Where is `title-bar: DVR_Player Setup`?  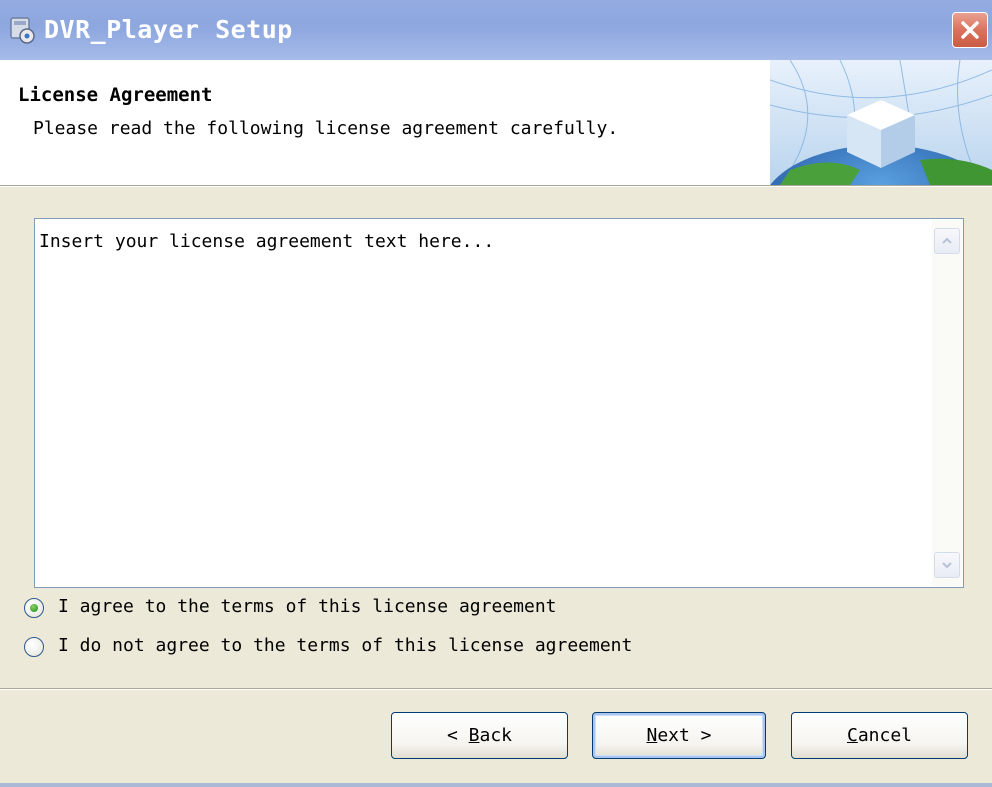
title-bar: DVR_Player Setup is located at coordinates (496, 30).